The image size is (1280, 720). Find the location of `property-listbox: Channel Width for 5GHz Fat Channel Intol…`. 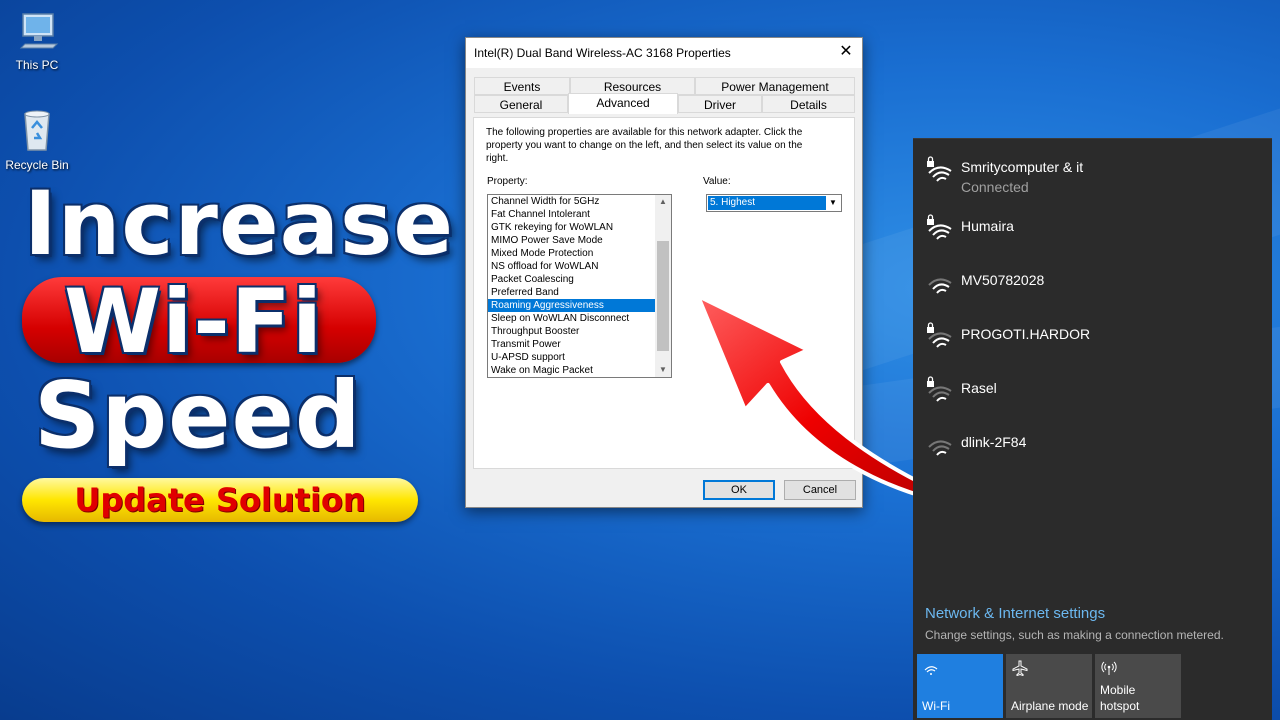

property-listbox: Channel Width for 5GHz Fat Channel Intol… is located at coordinates (579, 286).